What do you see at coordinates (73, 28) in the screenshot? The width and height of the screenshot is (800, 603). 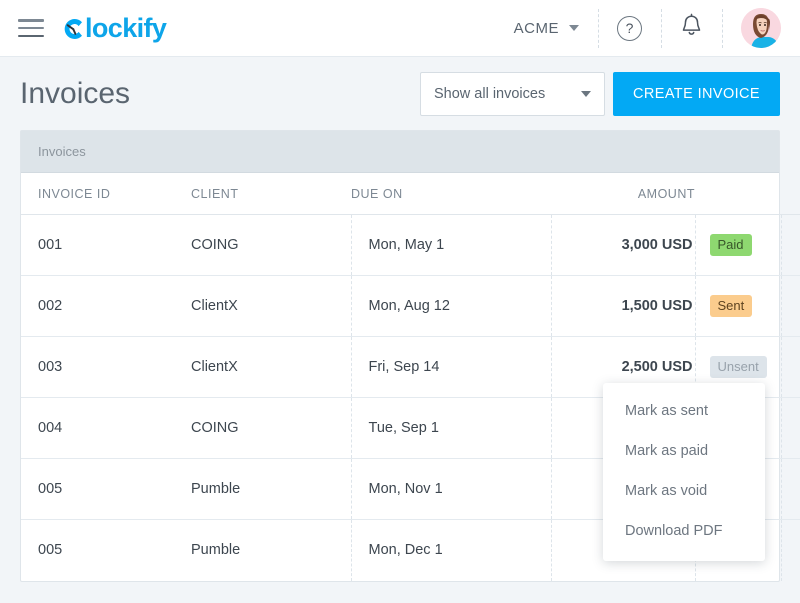 I see `clockify-clock-icon` at bounding box center [73, 28].